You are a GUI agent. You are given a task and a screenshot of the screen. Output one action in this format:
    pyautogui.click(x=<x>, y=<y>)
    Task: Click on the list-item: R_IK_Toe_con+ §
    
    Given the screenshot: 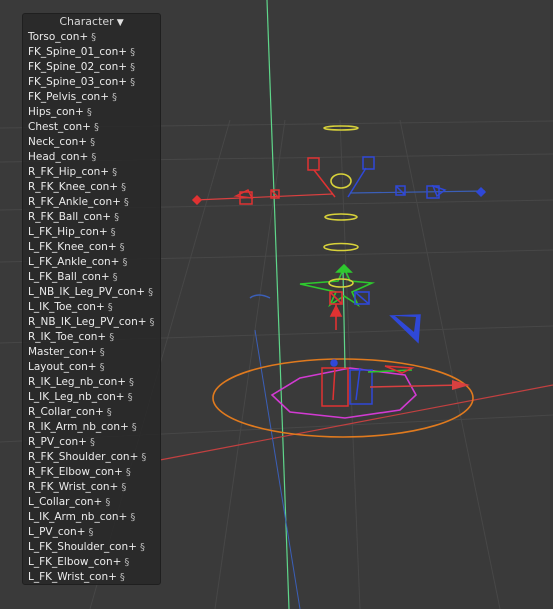 What is the action you would take?
    pyautogui.click(x=94, y=337)
    